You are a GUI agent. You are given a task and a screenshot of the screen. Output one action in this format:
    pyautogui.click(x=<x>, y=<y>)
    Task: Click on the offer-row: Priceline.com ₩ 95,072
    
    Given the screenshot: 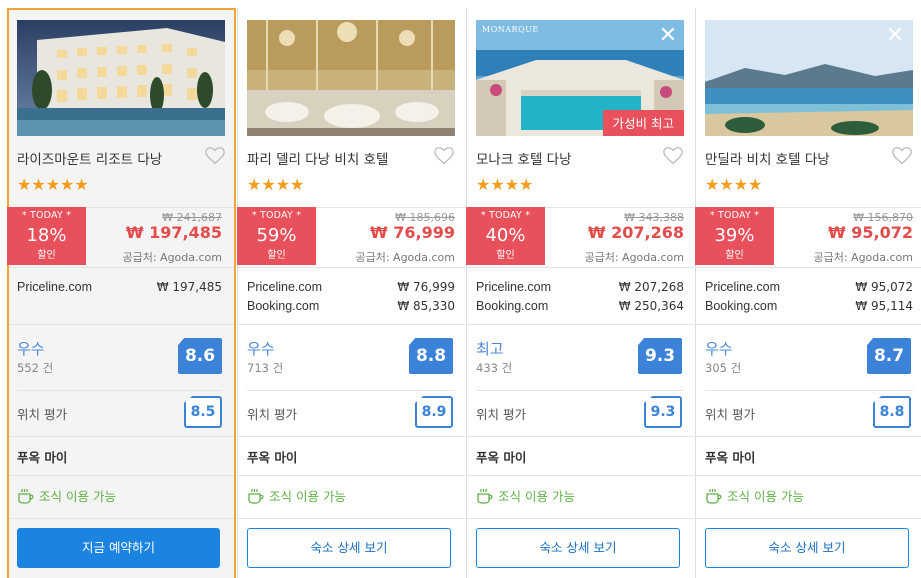 What is the action you would take?
    pyautogui.click(x=809, y=287)
    